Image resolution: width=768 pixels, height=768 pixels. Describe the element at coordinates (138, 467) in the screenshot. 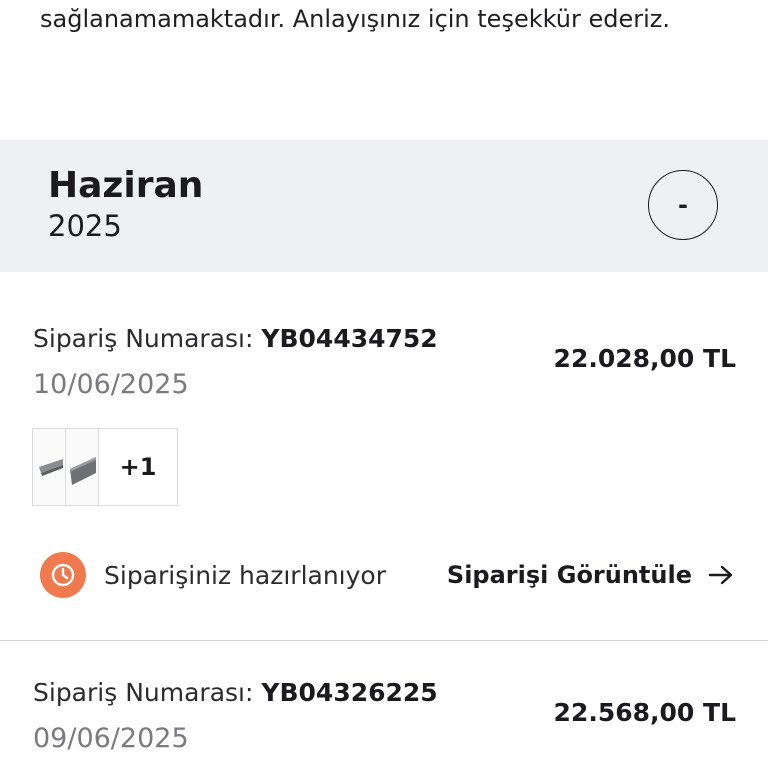

I see `more-items-count: +1` at that location.